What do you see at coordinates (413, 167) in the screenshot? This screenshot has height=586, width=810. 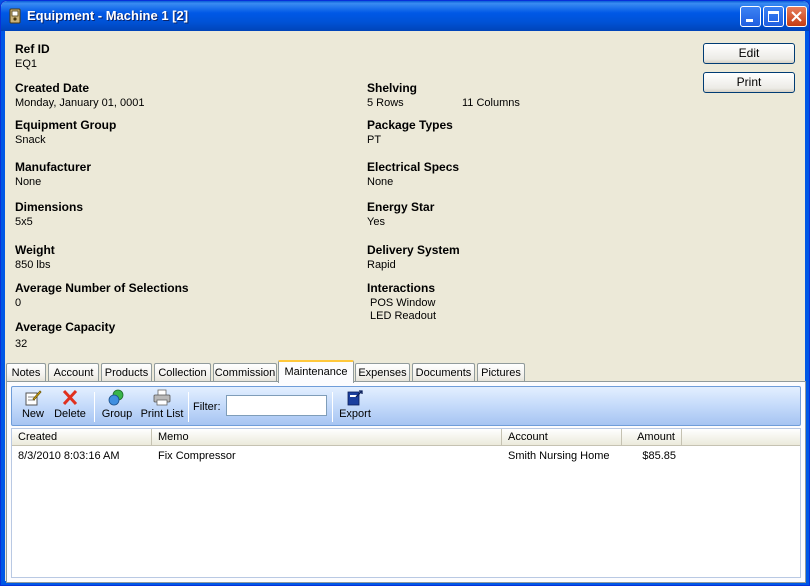 I see `electrical-specs-label: Electrical Specs` at bounding box center [413, 167].